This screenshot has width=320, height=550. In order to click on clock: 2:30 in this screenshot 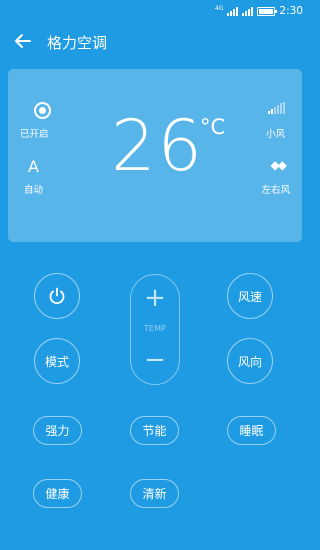, I will do `click(291, 11)`.